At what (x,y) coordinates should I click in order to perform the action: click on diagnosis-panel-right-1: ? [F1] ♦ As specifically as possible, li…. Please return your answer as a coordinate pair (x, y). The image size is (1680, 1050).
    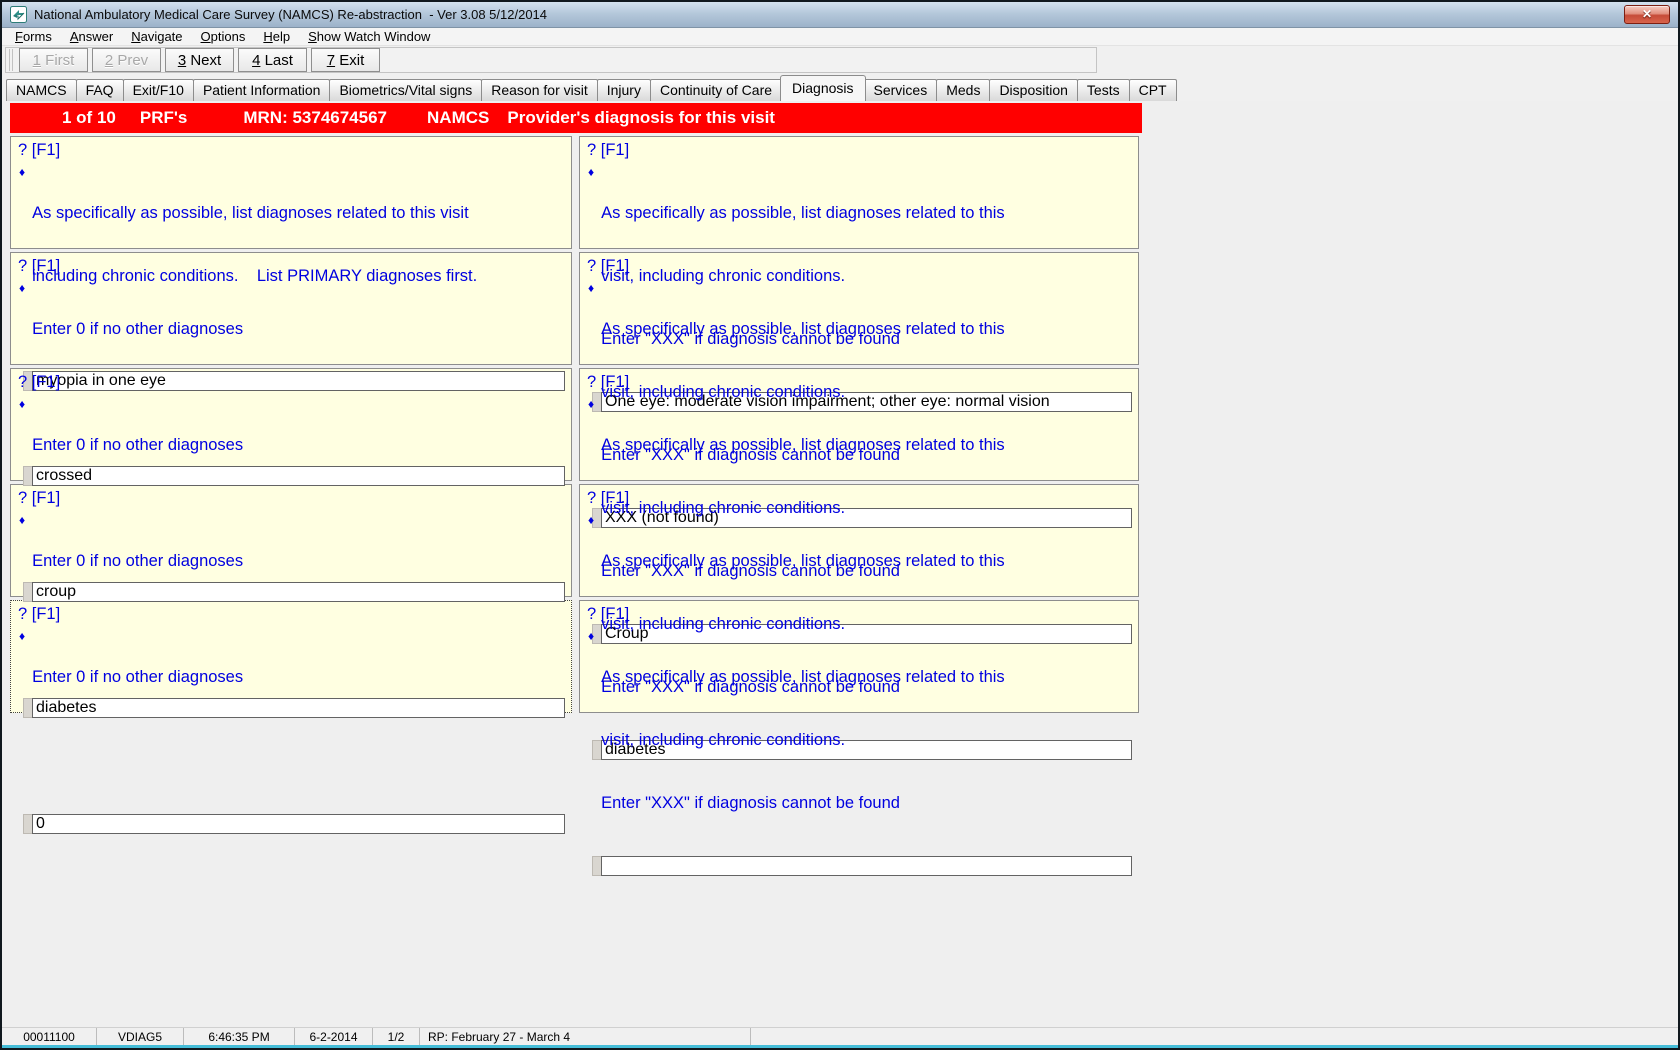
    Looking at the image, I should click on (859, 274).